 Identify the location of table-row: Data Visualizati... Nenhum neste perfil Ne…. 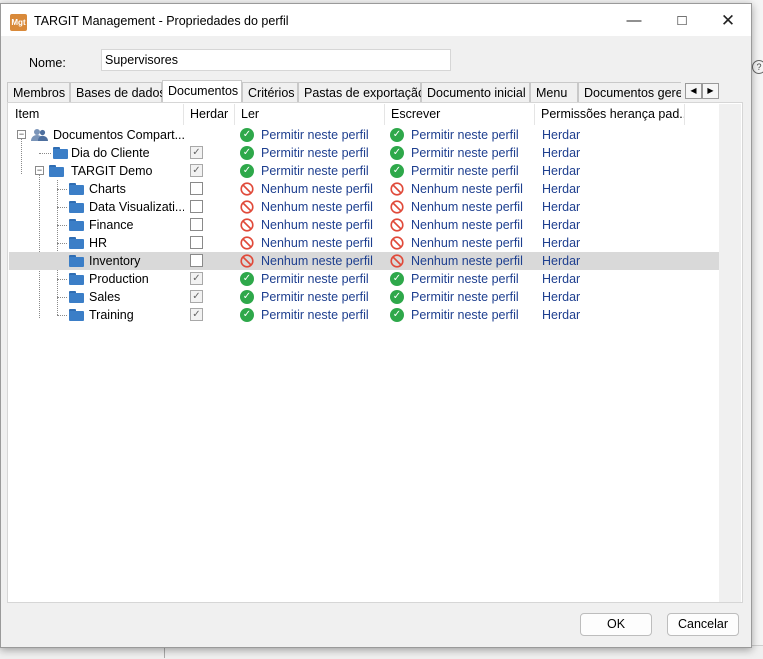
(364, 207).